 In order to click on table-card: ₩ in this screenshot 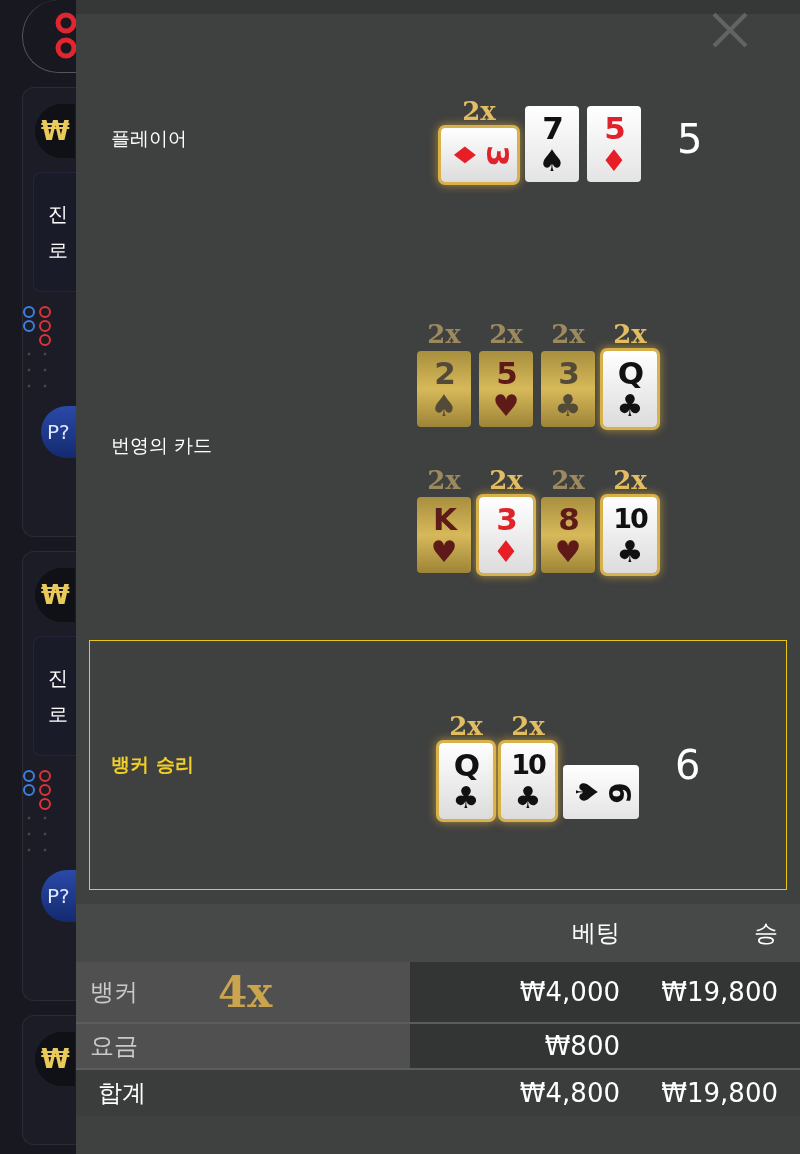, I will do `click(49, 1080)`.